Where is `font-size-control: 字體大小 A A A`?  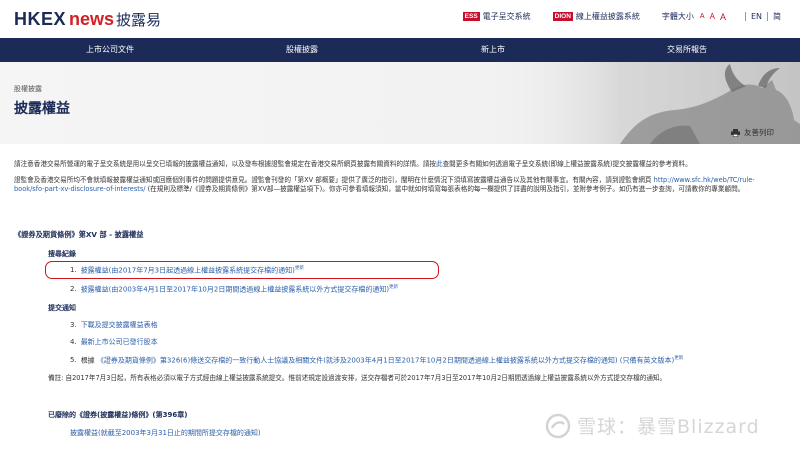
font-size-control: 字體大小 A A A is located at coordinates (696, 16).